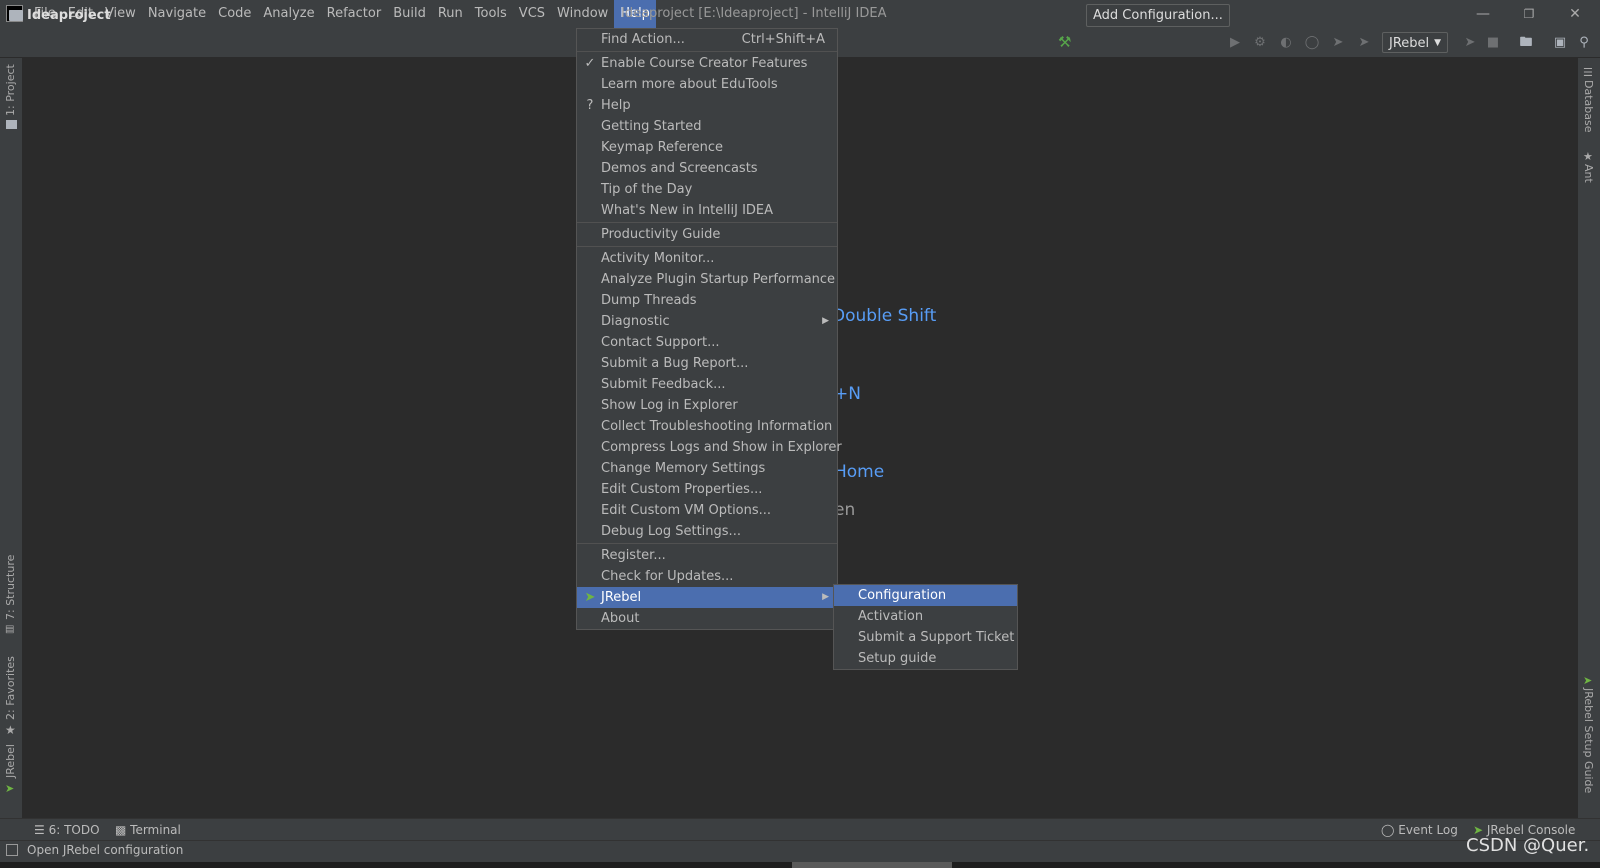 The image size is (1600, 868). What do you see at coordinates (1588, 106) in the screenshot?
I see `tab-database: Database` at bounding box center [1588, 106].